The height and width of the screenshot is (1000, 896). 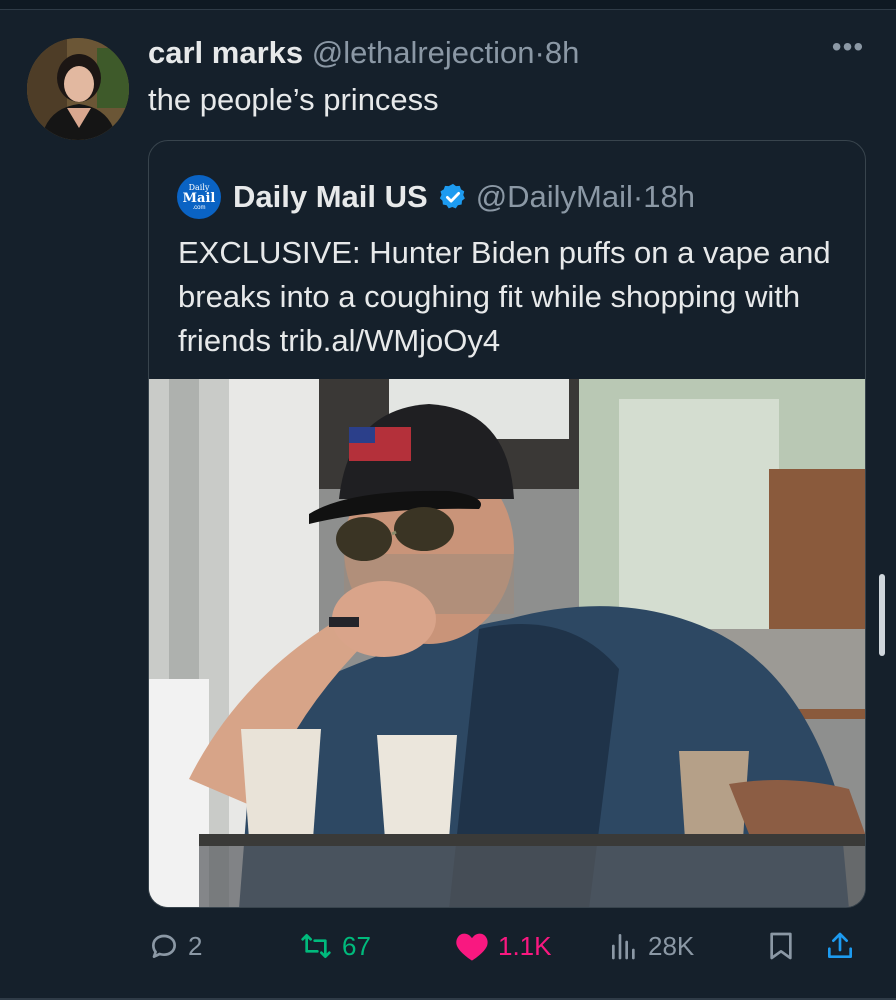 I want to click on author-handle: @lethalrejection, so click(x=423, y=52).